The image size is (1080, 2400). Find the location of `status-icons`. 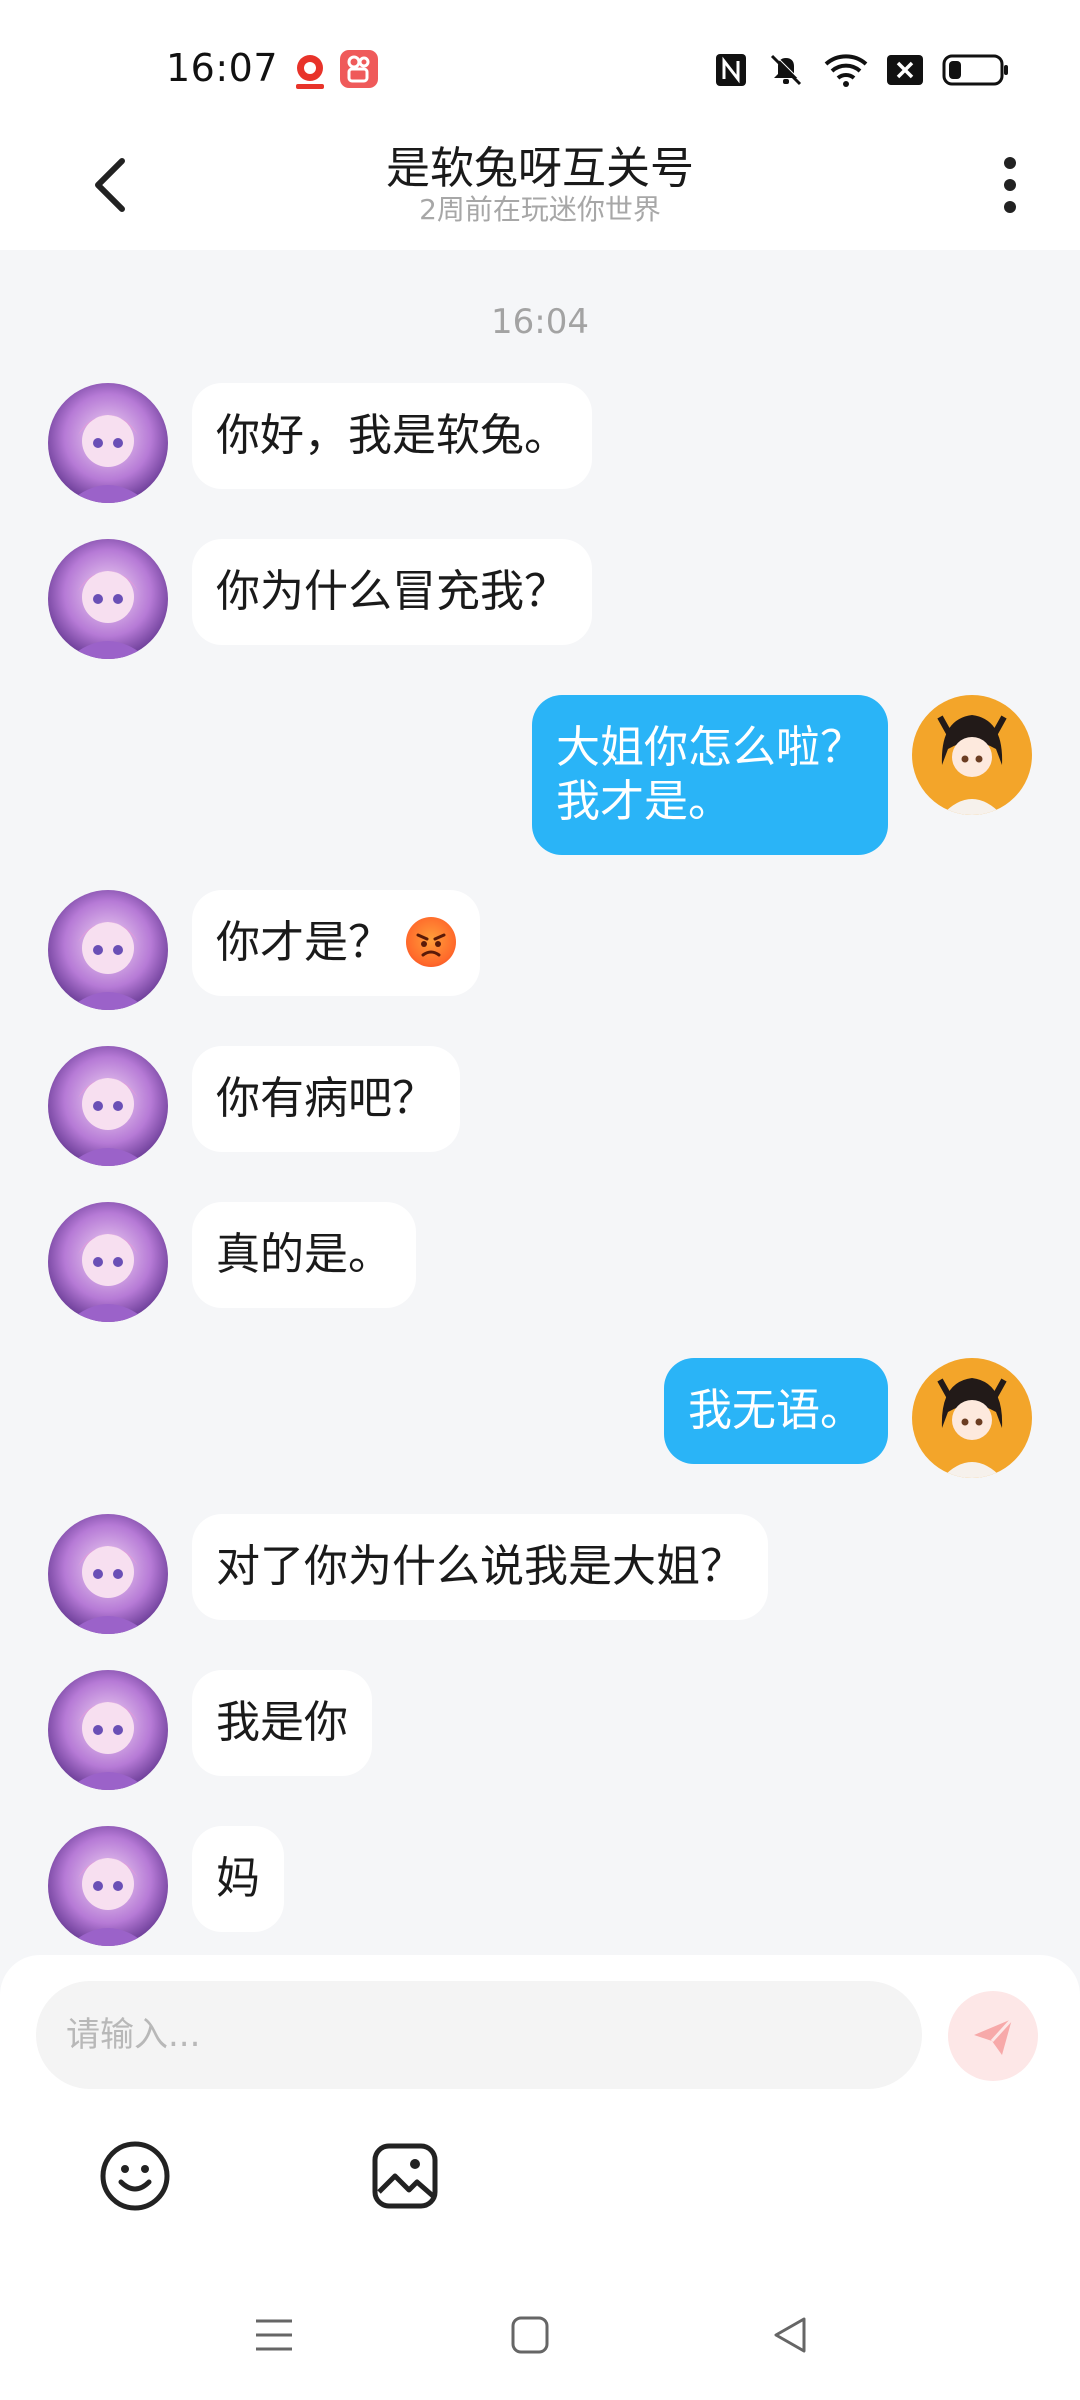

status-icons is located at coordinates (862, 70).